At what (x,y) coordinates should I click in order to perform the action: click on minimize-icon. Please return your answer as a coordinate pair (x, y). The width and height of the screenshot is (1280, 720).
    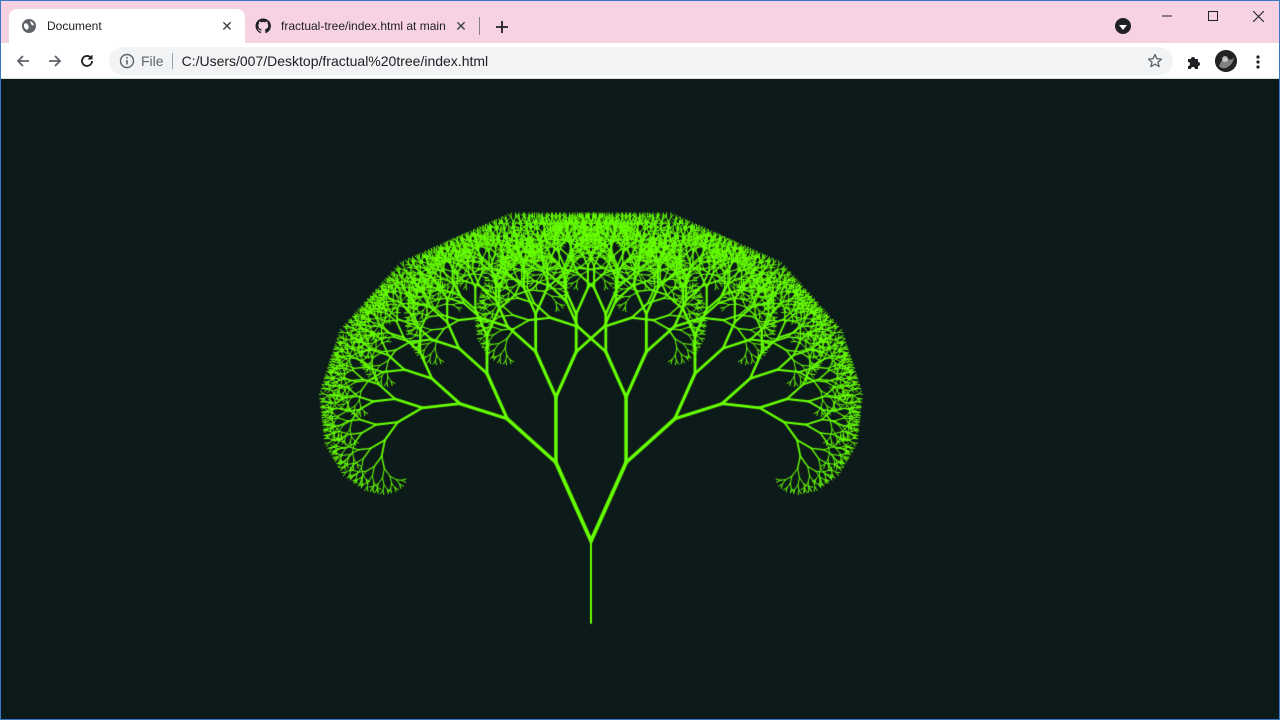
    Looking at the image, I should click on (1167, 16).